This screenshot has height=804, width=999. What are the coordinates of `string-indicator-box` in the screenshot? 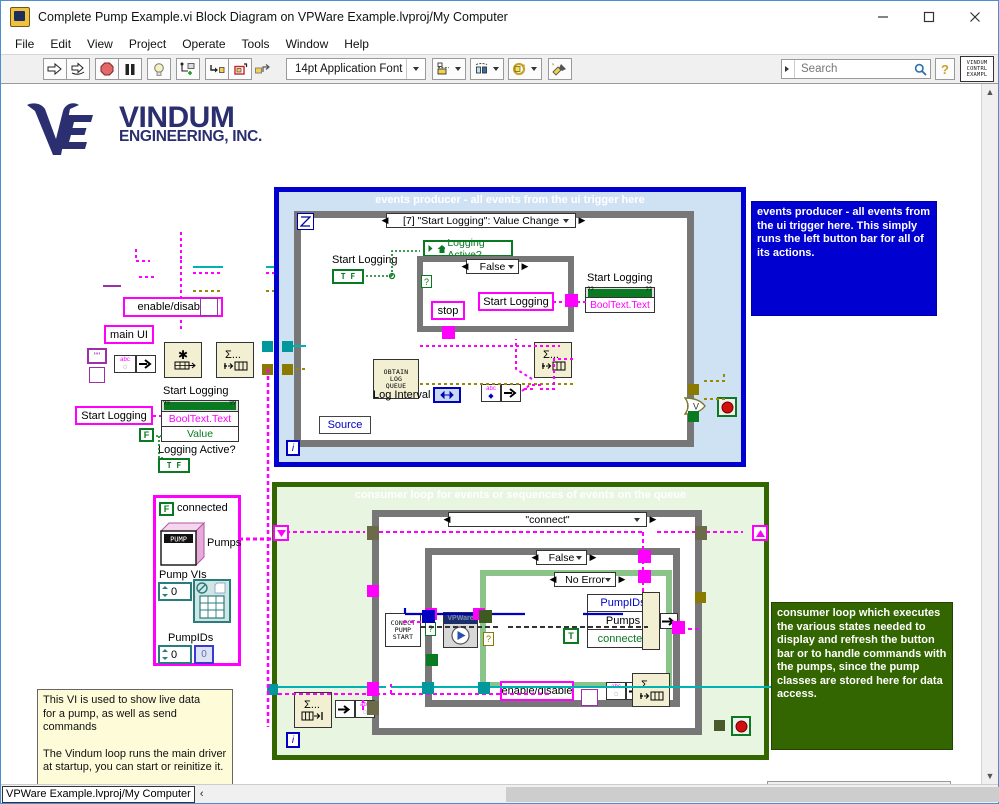 It's located at (97, 375).